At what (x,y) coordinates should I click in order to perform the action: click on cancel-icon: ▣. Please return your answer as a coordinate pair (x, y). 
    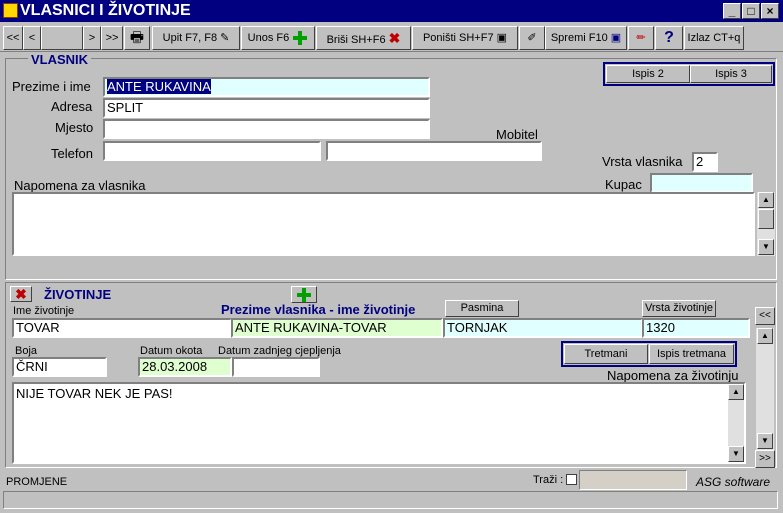
    Looking at the image, I should click on (502, 38).